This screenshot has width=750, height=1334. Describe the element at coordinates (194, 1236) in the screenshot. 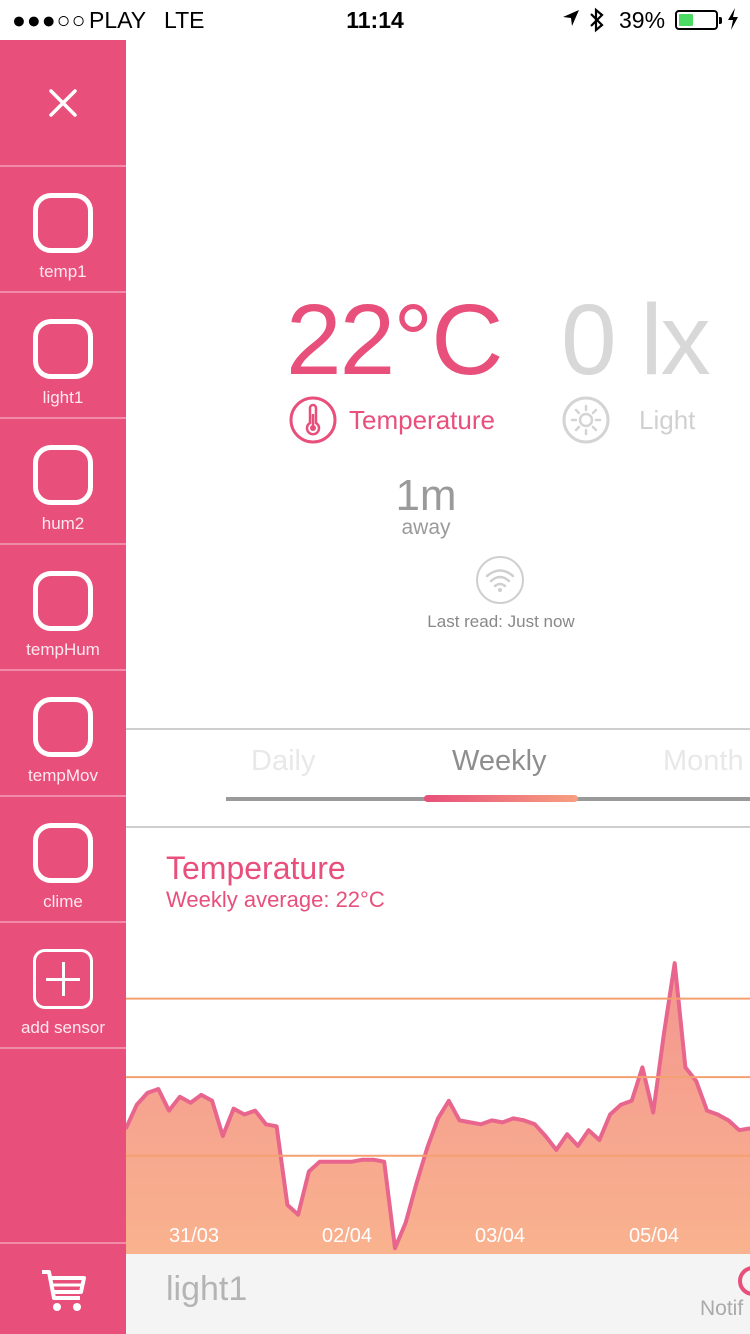

I see `x-tick-label: 31/03` at that location.